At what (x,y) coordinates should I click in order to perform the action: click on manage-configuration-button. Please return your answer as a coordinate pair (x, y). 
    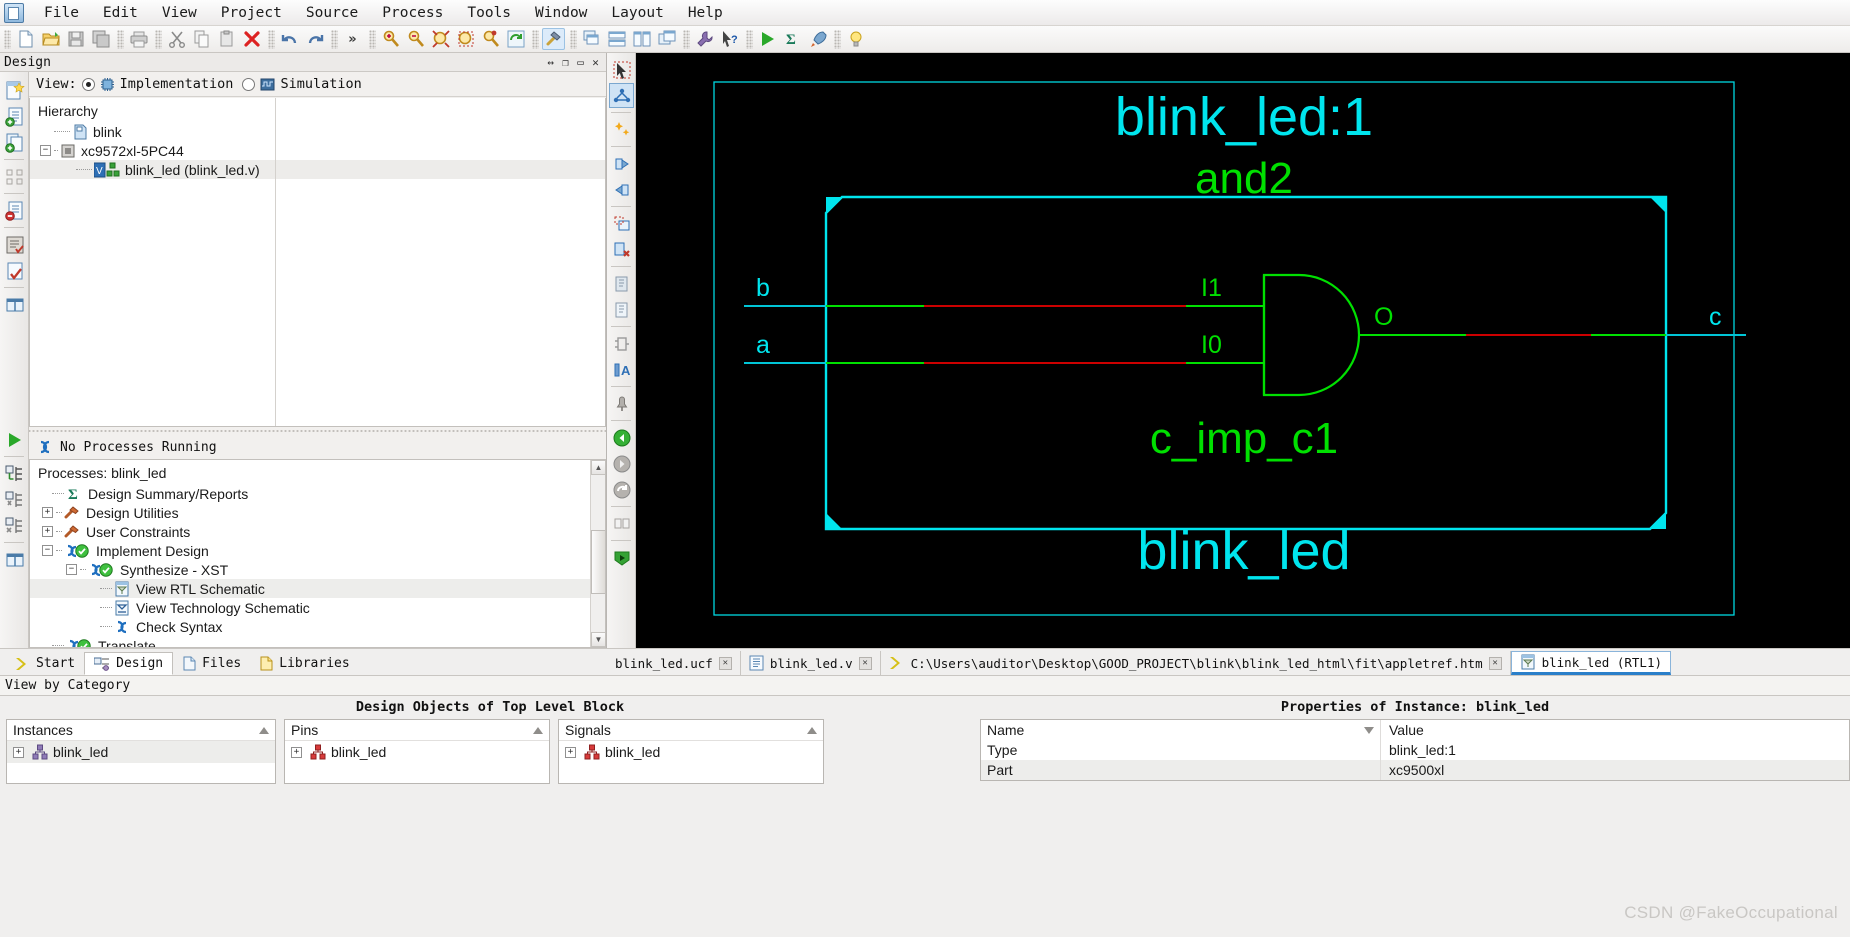
    Looking at the image, I should click on (14, 176).